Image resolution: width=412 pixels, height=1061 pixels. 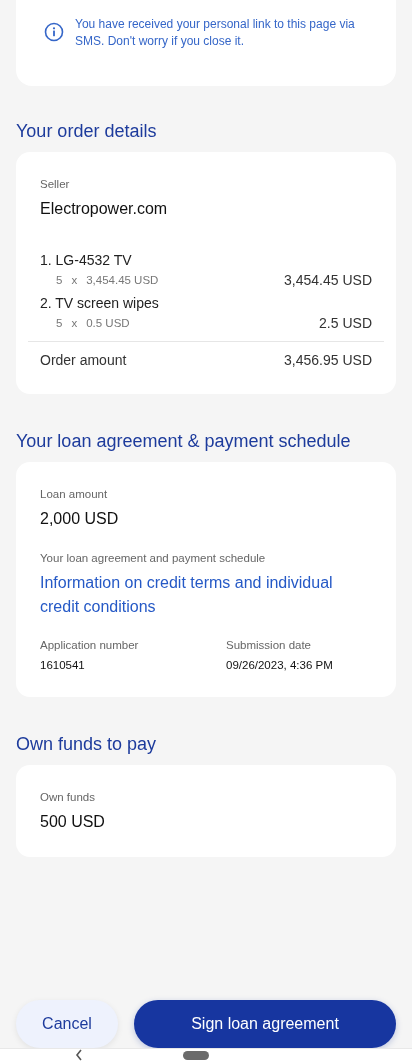 What do you see at coordinates (79, 1055) in the screenshot?
I see `back-icon` at bounding box center [79, 1055].